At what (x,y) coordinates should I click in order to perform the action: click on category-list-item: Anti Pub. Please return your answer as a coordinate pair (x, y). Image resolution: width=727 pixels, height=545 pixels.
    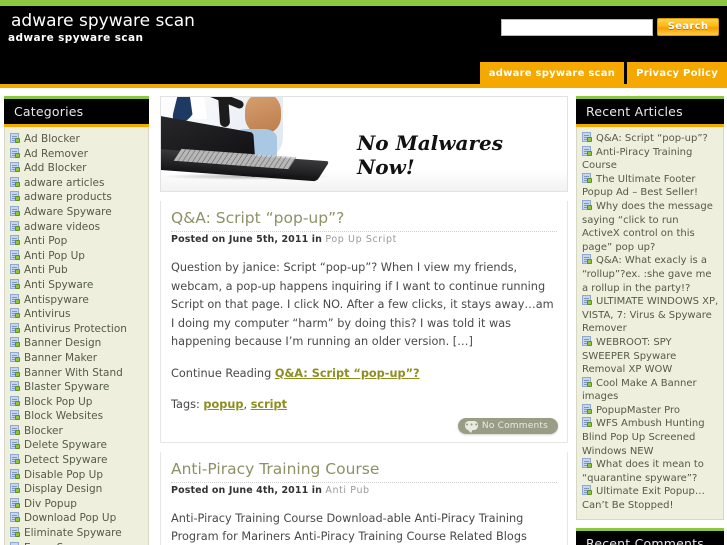
    Looking at the image, I should click on (77, 270).